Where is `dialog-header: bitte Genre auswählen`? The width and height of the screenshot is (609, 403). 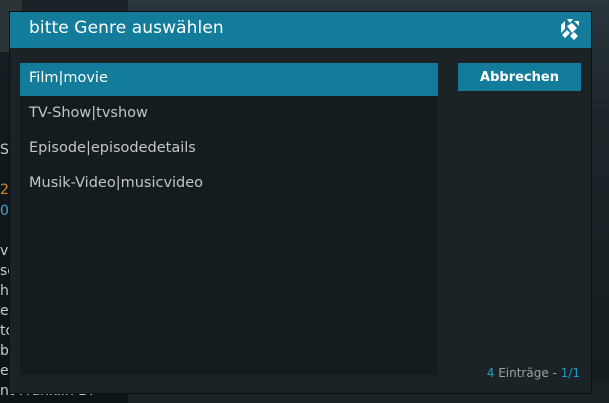
dialog-header: bitte Genre auswählen is located at coordinates (300, 30).